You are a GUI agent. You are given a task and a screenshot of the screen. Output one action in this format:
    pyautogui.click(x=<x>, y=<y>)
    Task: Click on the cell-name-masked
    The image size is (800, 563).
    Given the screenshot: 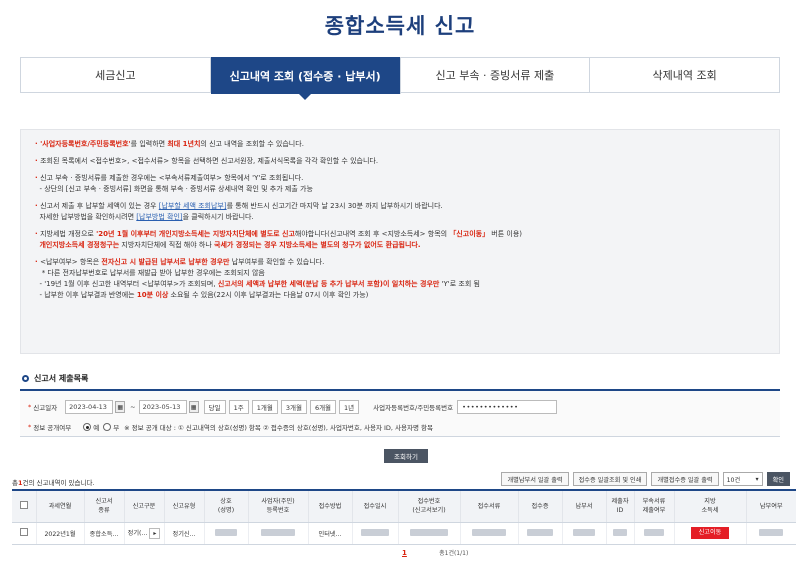 What is the action you would take?
    pyautogui.click(x=225, y=533)
    